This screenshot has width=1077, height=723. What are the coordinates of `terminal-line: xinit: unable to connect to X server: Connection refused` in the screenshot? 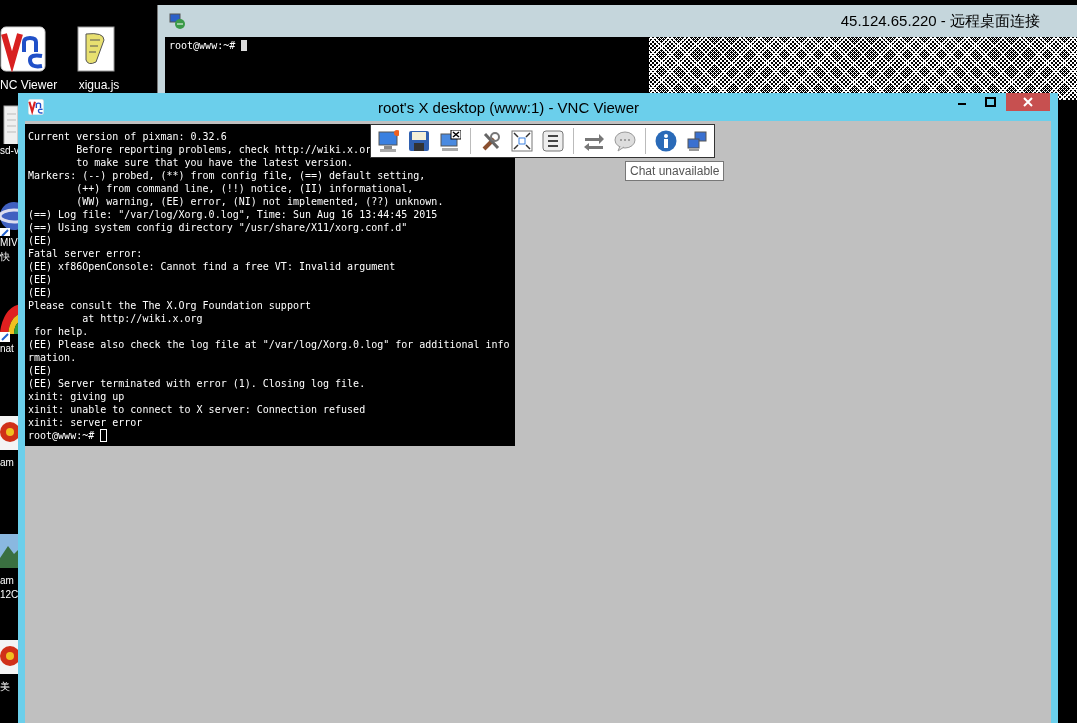 It's located at (197, 409).